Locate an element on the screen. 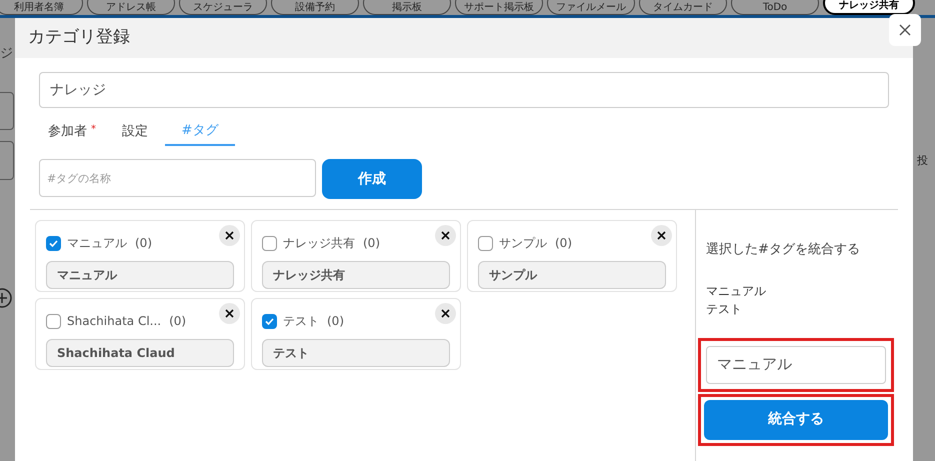  nav-tab: 掲示板 is located at coordinates (407, 7).